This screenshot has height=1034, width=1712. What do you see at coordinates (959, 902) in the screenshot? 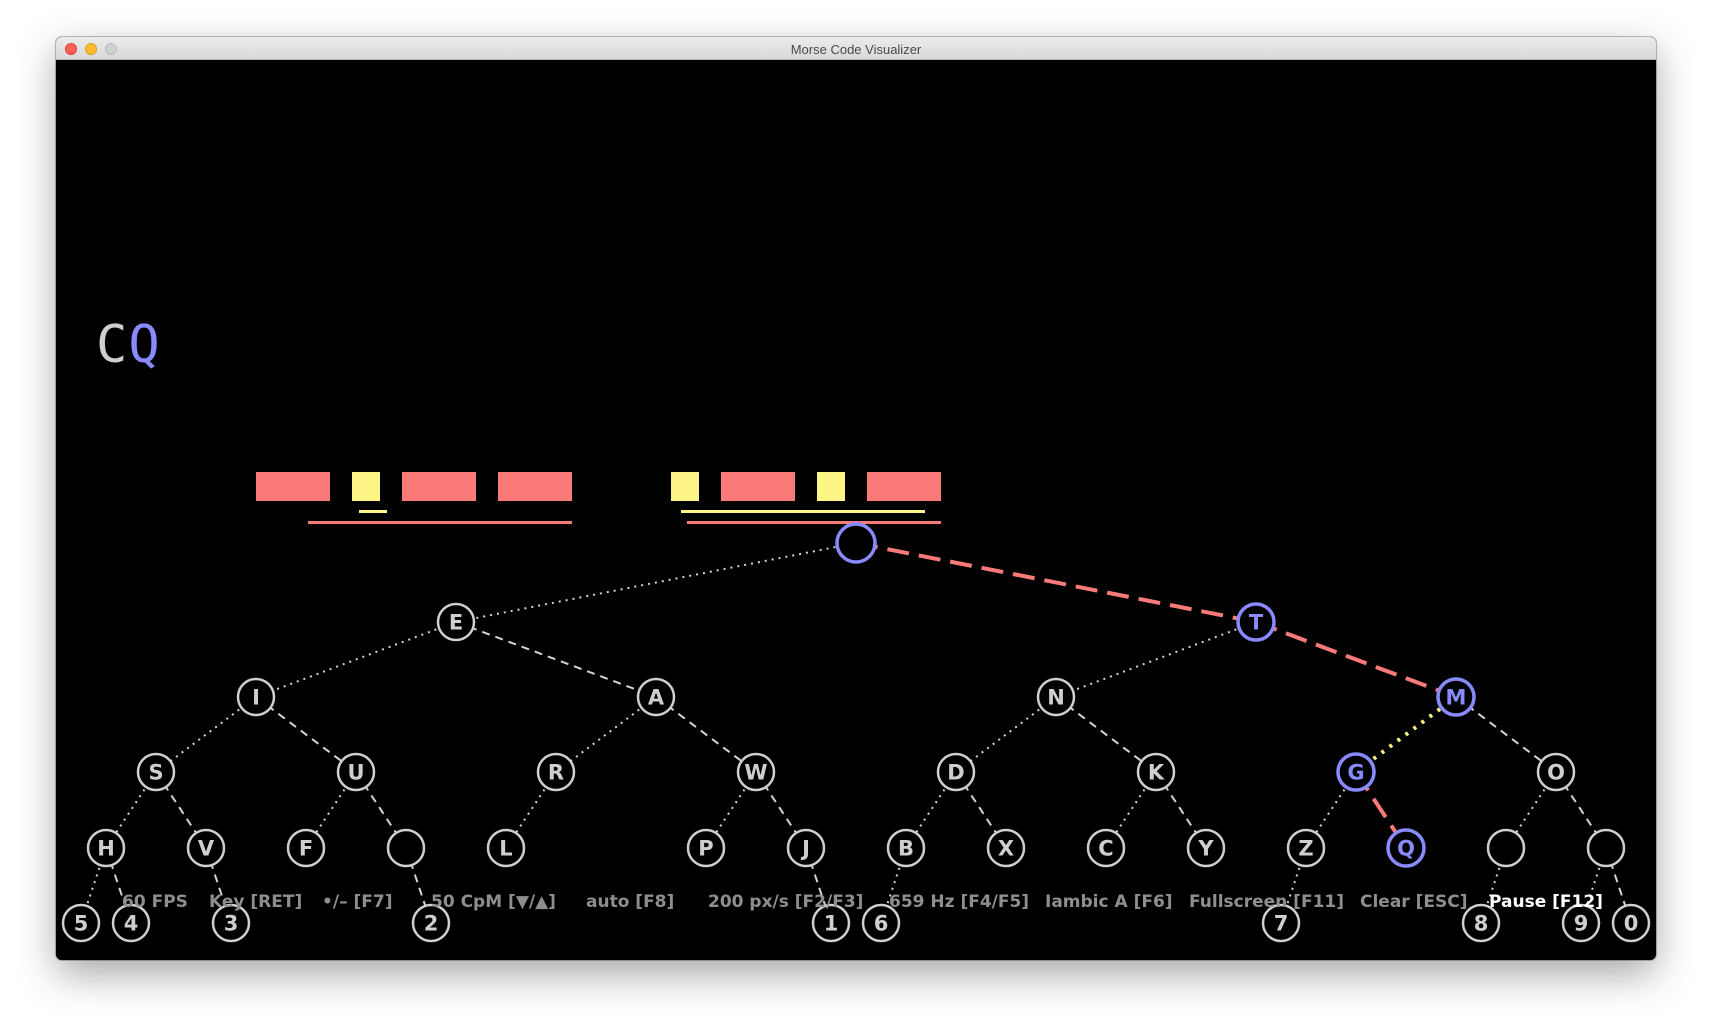
I see `status-freq: 659 Hz [F4/F5]` at bounding box center [959, 902].